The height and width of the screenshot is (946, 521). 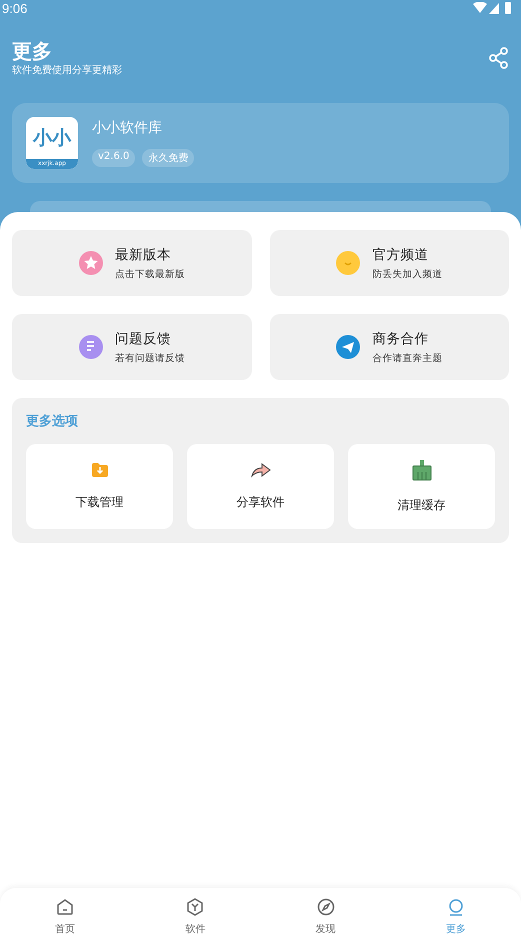 I want to click on paper-plane-icon, so click(x=348, y=347).